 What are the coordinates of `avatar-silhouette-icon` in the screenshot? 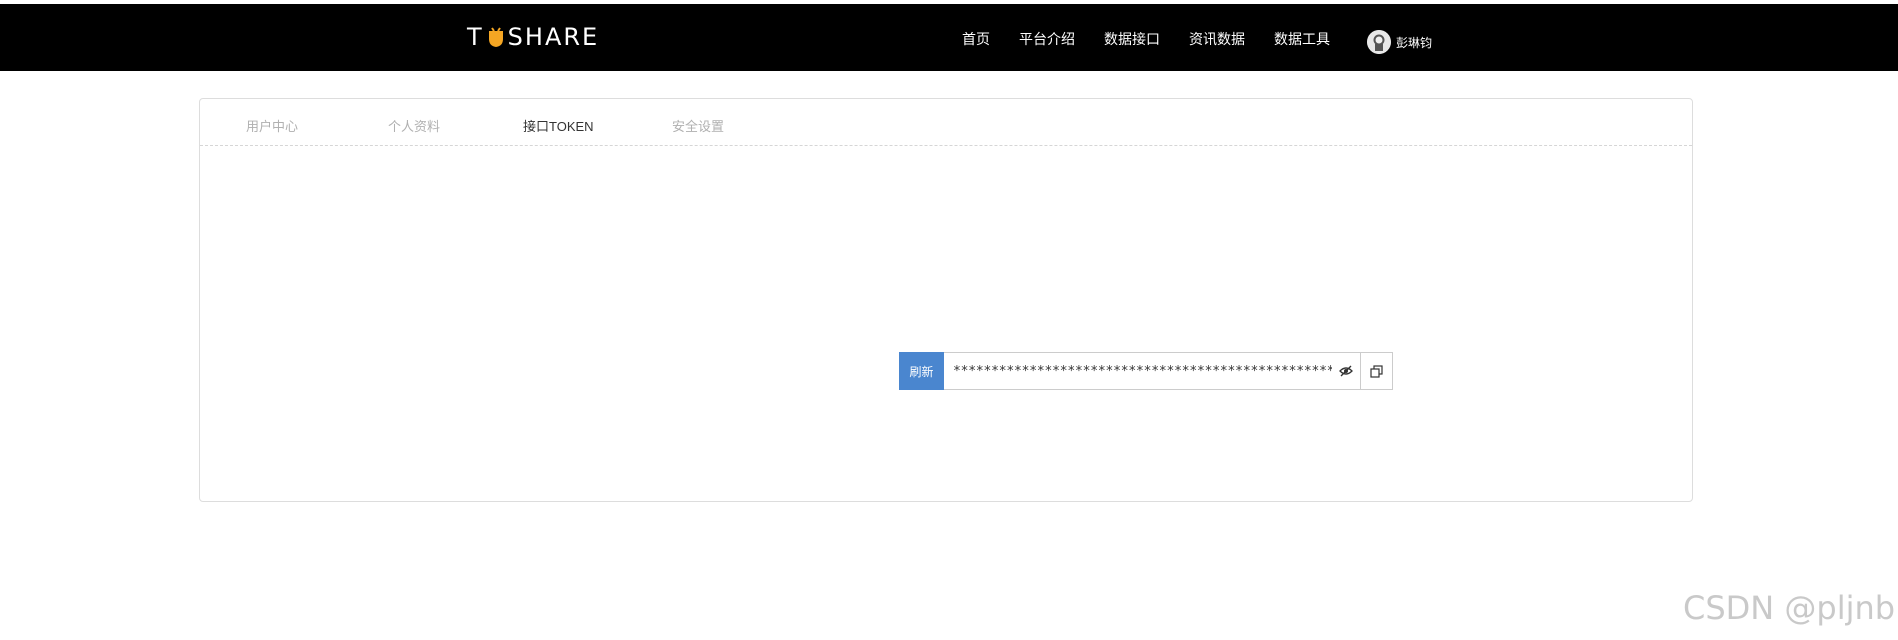 It's located at (1379, 42).